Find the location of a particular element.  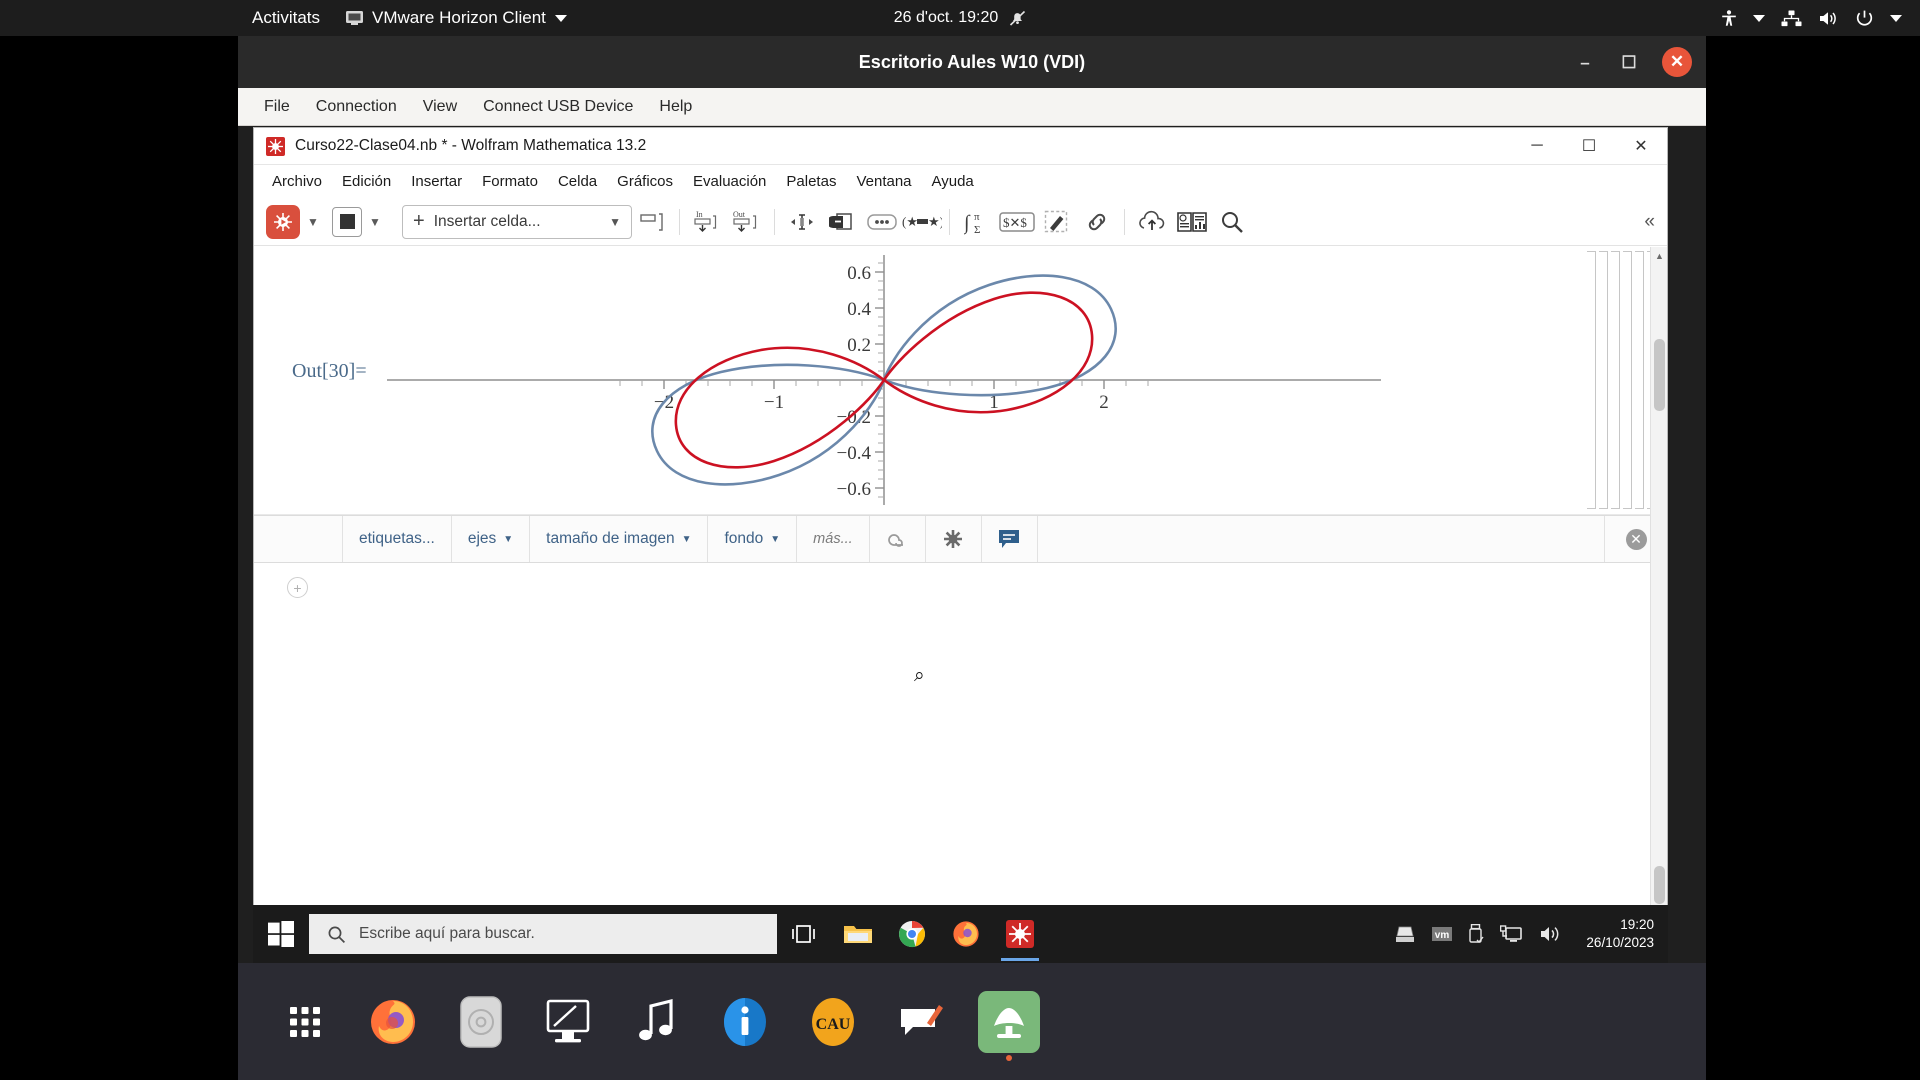

collapse-toolbar-icon: « is located at coordinates (1651, 222).